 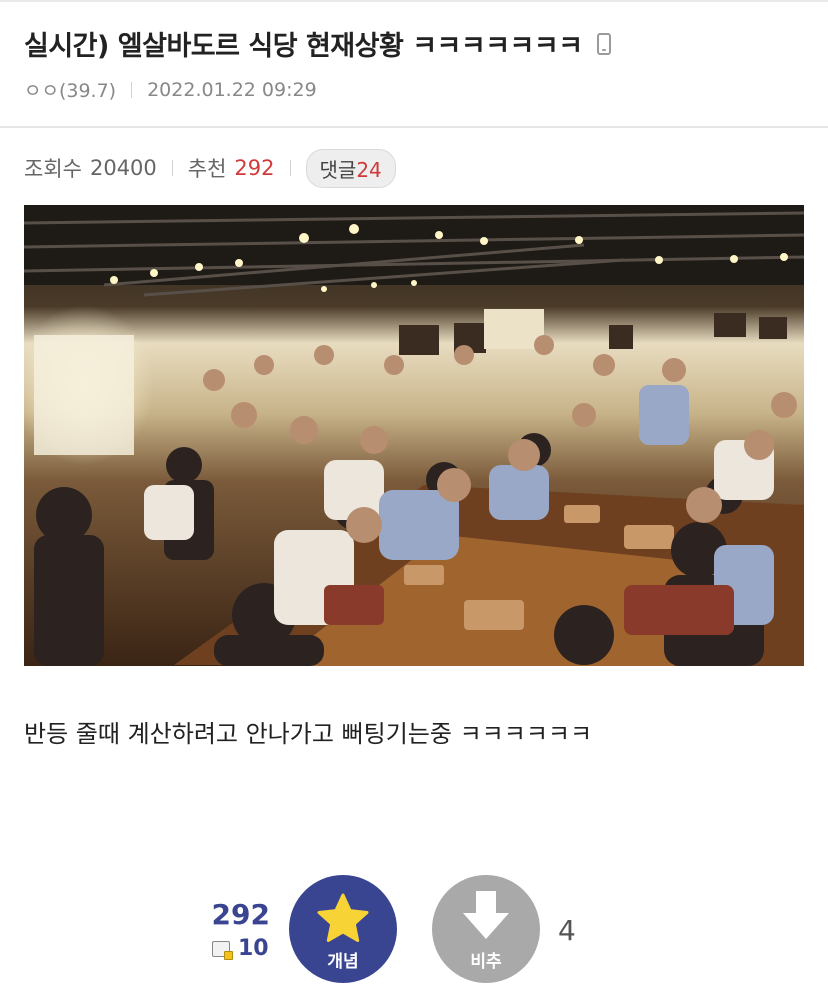 I want to click on downvote-count: 4, so click(x=567, y=930).